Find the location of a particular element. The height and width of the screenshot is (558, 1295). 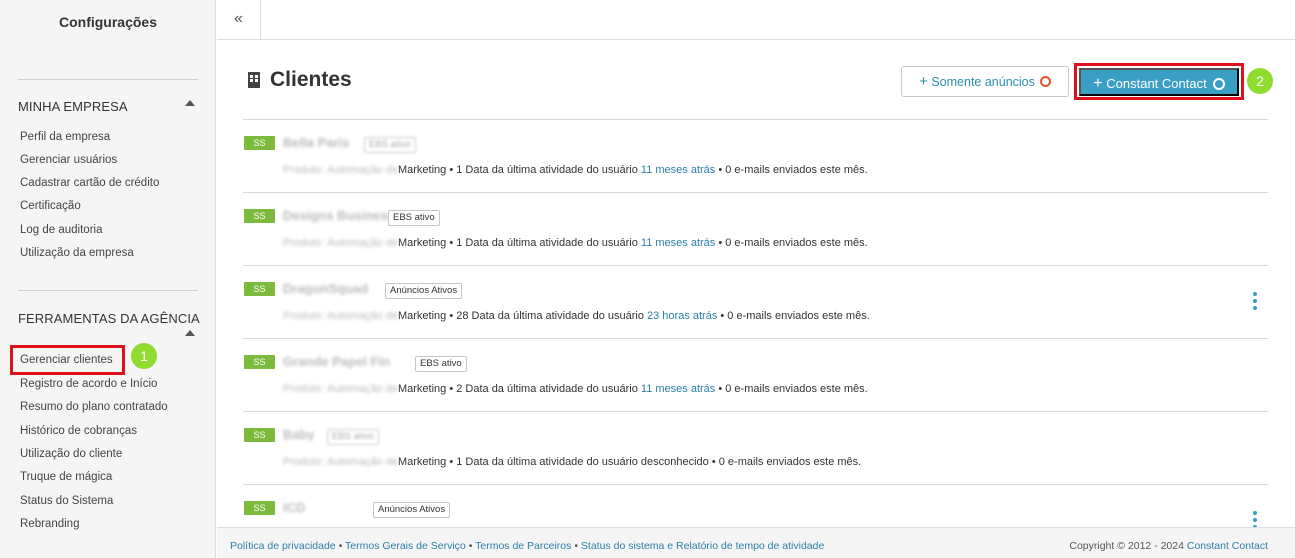

collapse-sidebar-icon: « is located at coordinates (239, 20).